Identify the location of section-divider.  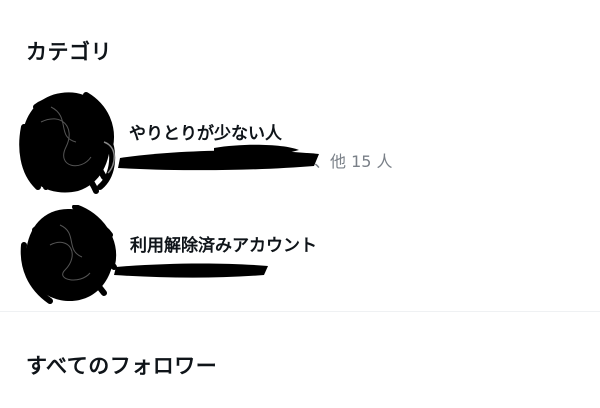
(300, 311).